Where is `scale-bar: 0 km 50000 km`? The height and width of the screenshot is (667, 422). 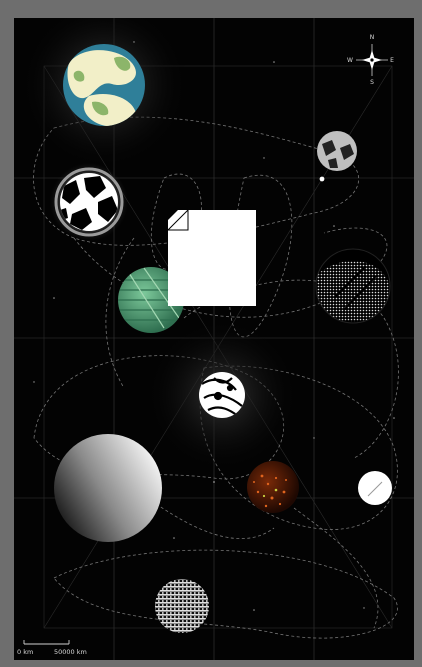
scale-bar: 0 km 50000 km is located at coordinates (52, 648).